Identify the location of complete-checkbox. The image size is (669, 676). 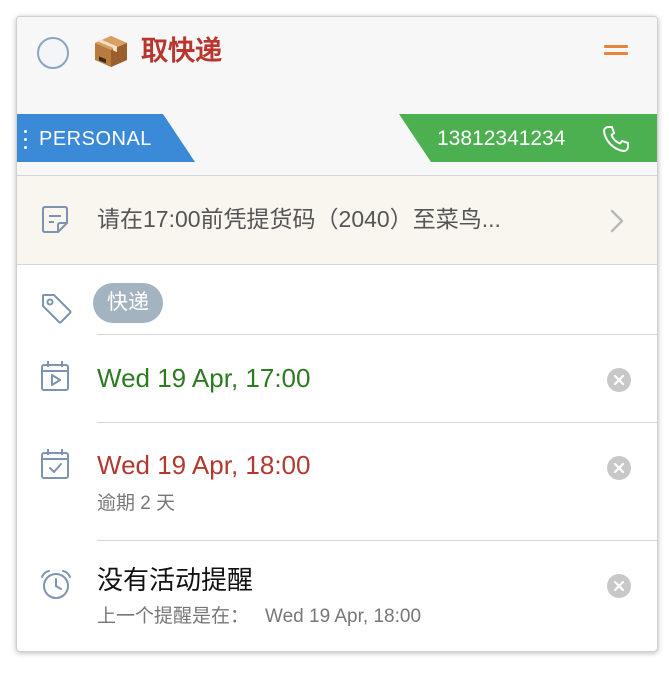
(53, 53).